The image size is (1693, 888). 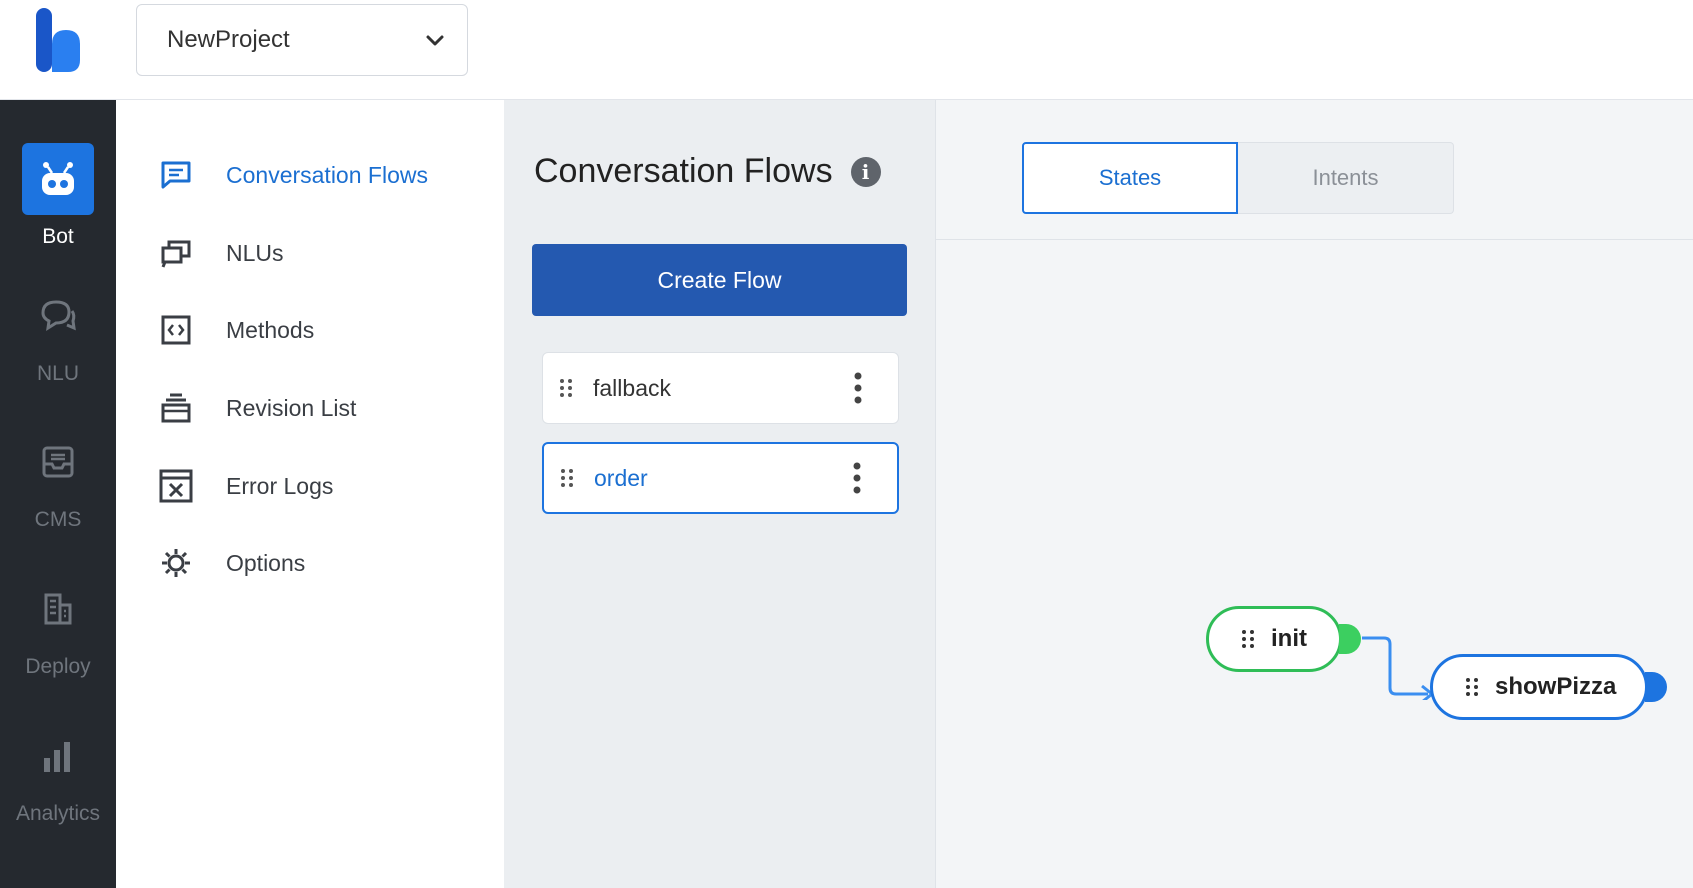 What do you see at coordinates (621, 477) in the screenshot?
I see `flow-name: order` at bounding box center [621, 477].